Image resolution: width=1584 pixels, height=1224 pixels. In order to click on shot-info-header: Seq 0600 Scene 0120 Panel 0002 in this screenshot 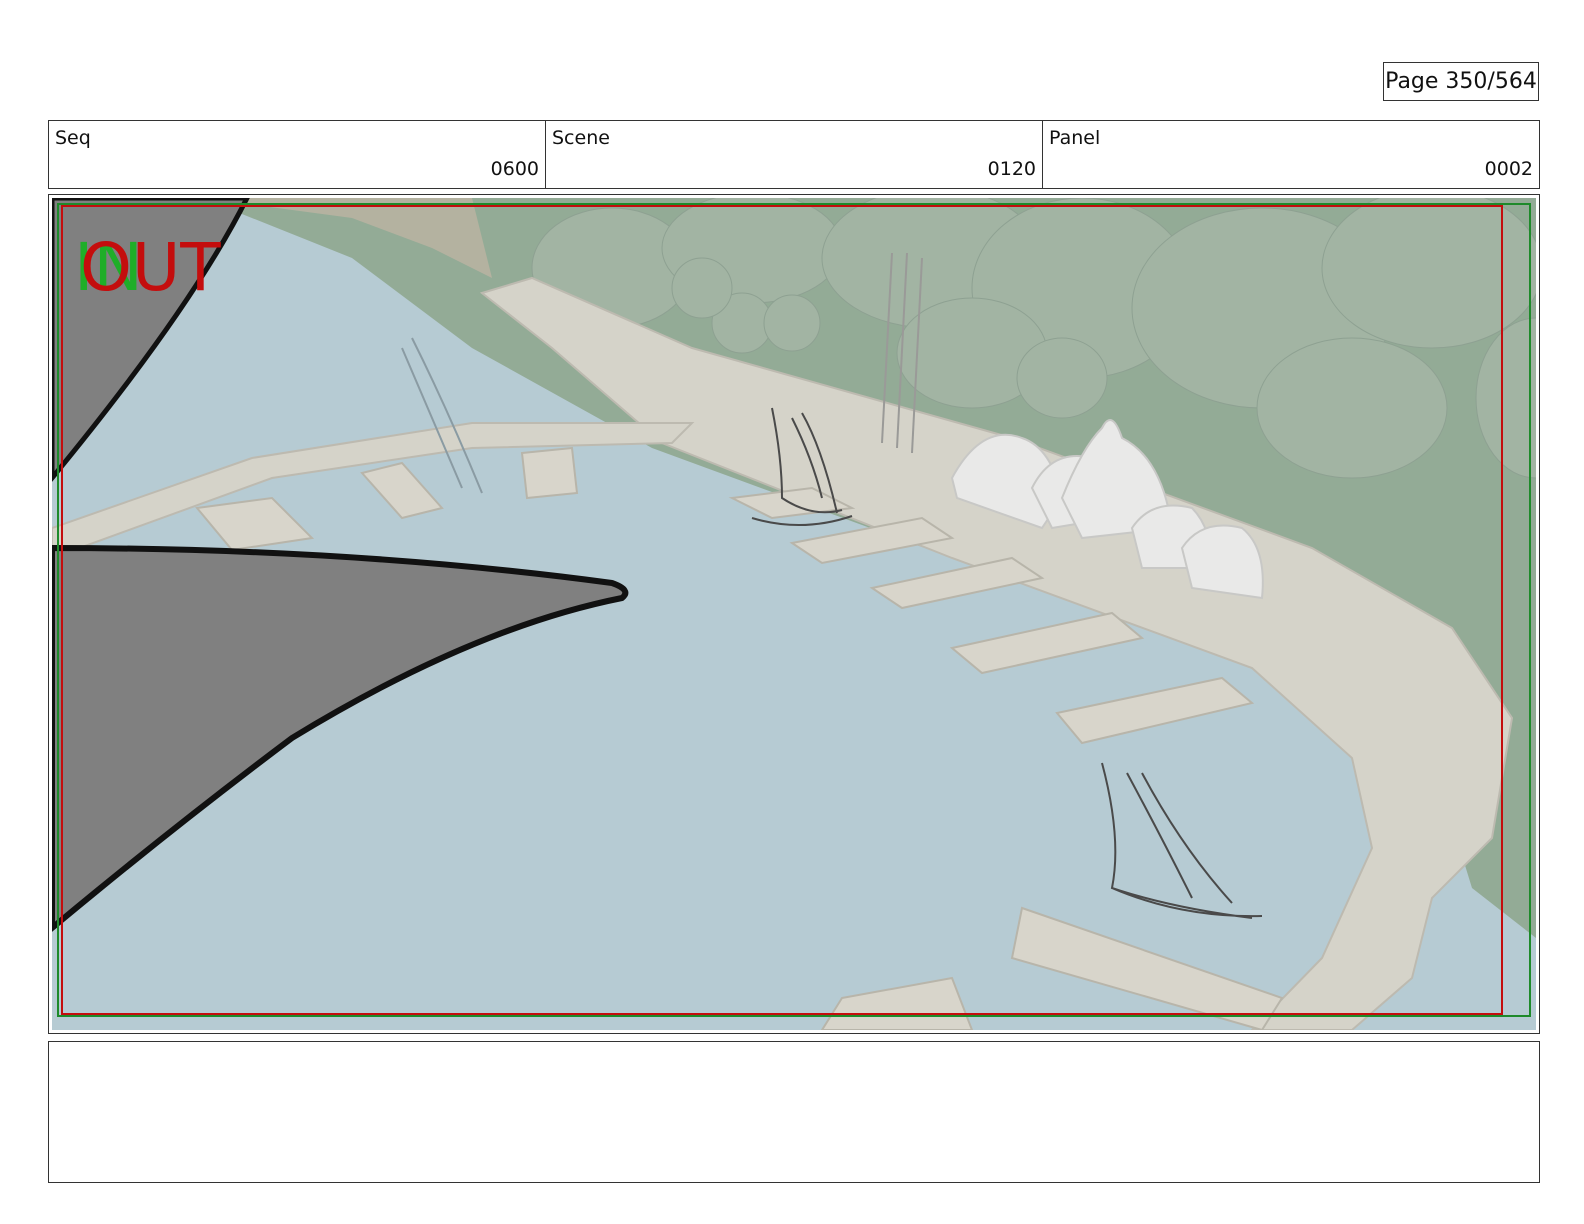, I will do `click(794, 154)`.